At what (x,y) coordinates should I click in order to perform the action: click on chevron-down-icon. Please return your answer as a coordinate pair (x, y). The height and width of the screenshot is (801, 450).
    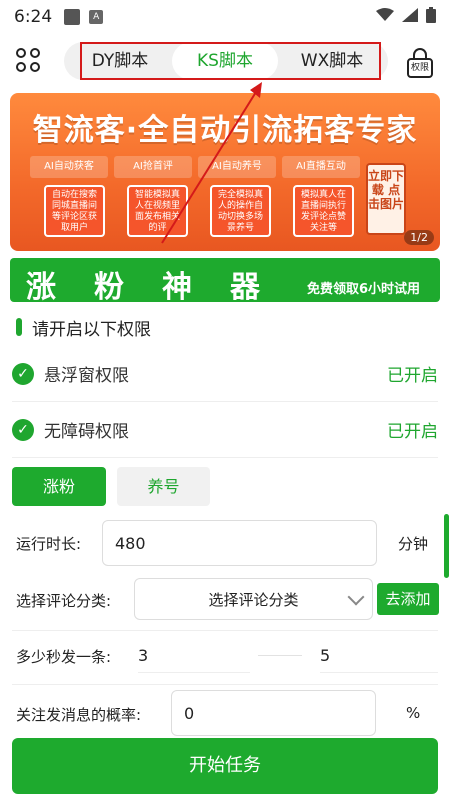
    Looking at the image, I should click on (356, 597).